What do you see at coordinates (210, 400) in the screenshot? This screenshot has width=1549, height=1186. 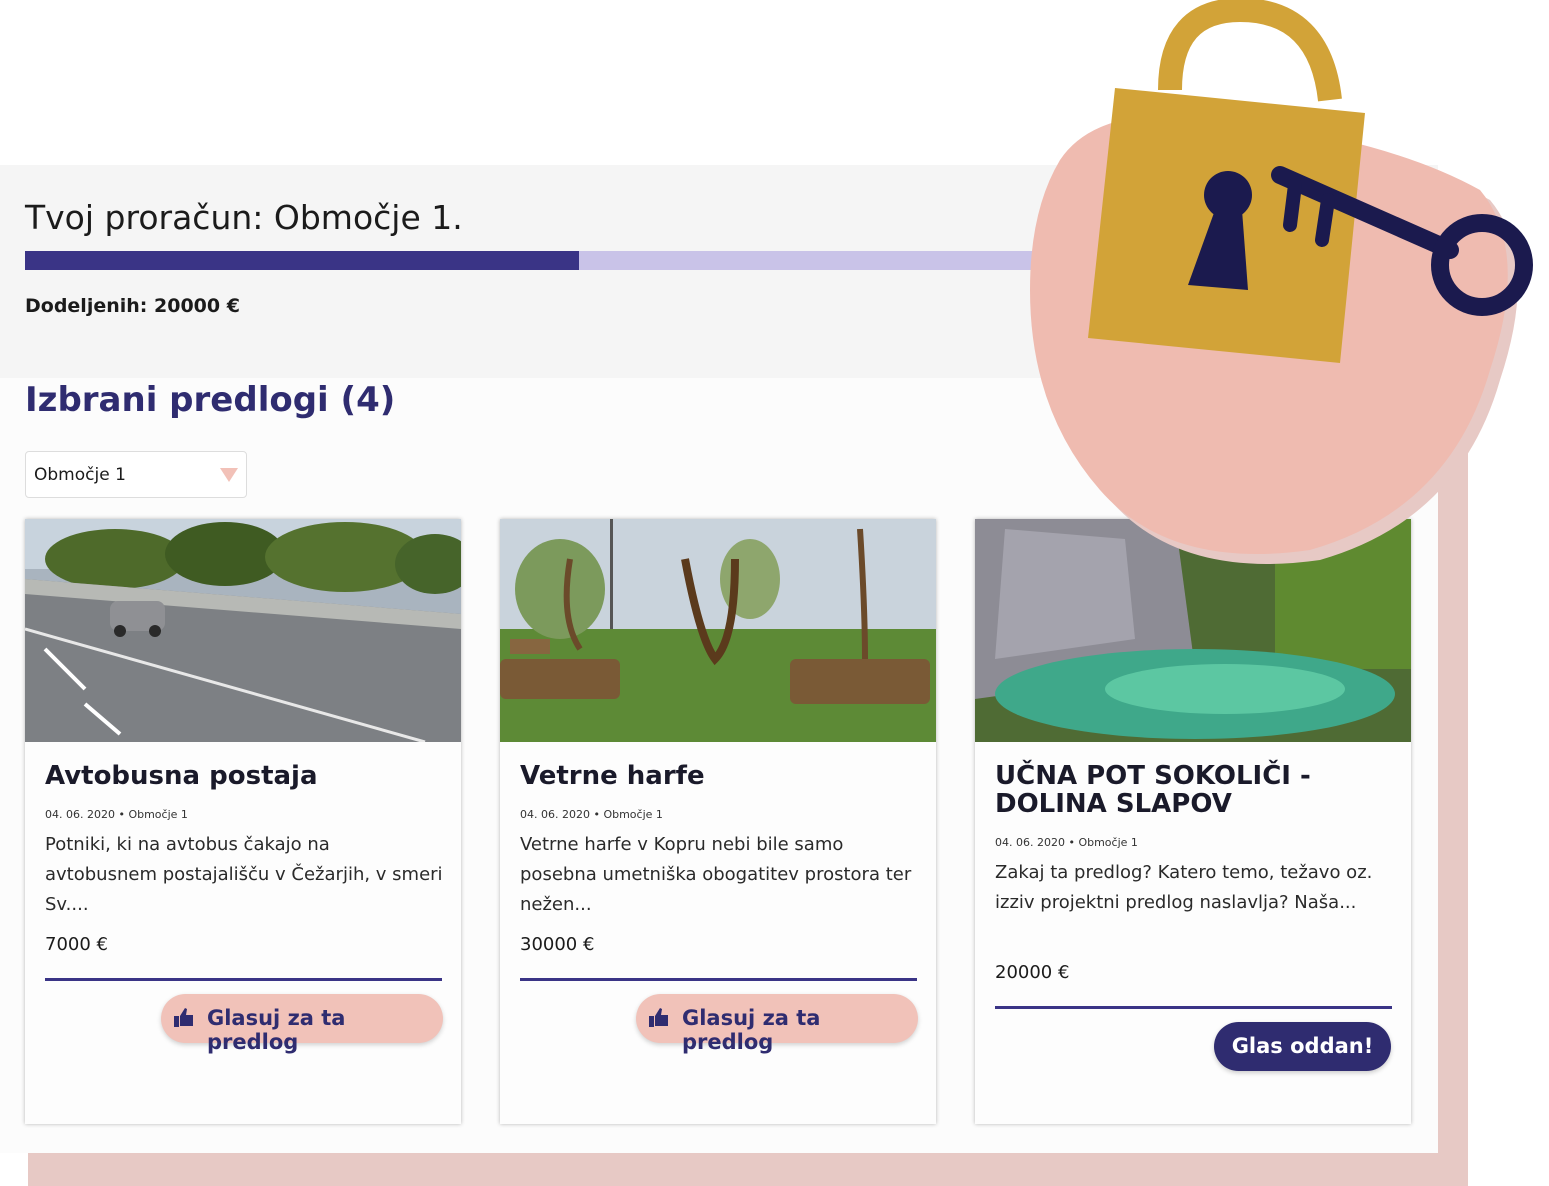 I see `section-title: Izbrani predlogi (4)` at bounding box center [210, 400].